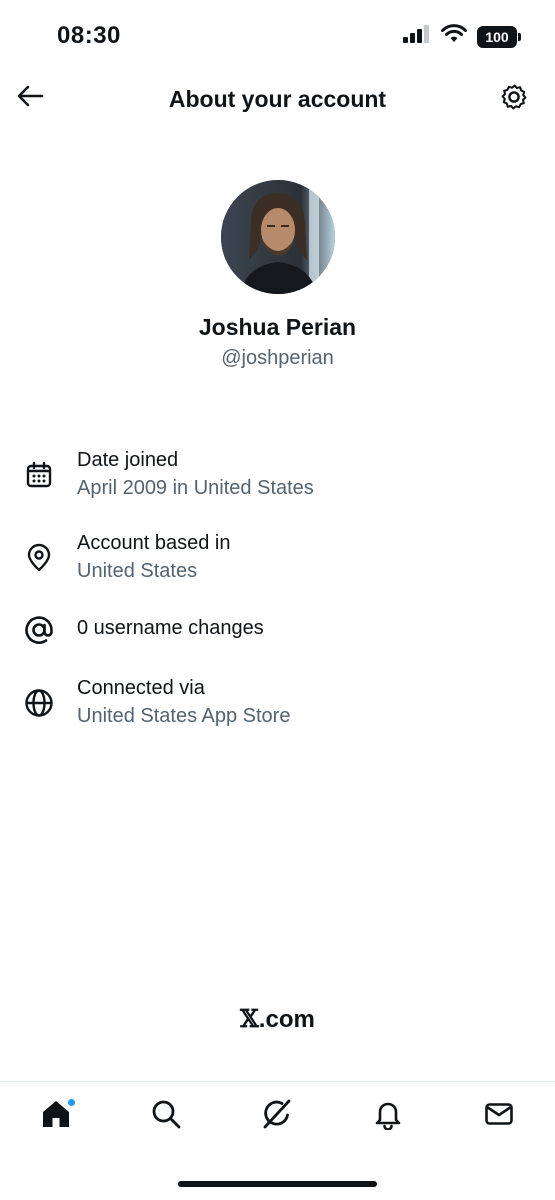  What do you see at coordinates (277, 358) in the screenshot?
I see `profile-handle: @joshperian` at bounding box center [277, 358].